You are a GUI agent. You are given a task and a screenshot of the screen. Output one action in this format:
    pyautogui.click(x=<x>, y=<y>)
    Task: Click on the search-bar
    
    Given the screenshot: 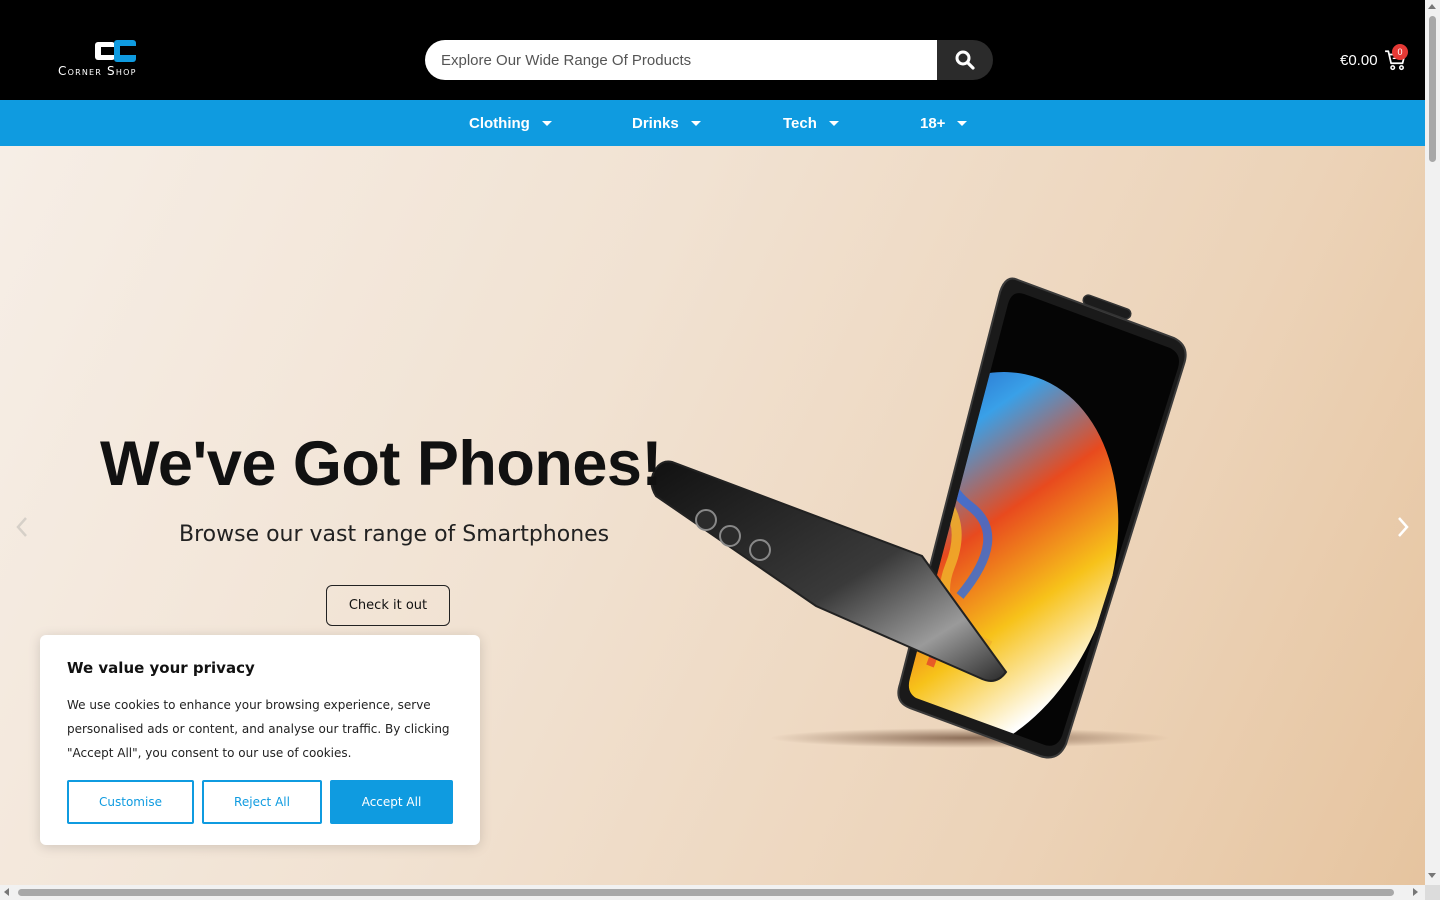 What is the action you would take?
    pyautogui.click(x=709, y=60)
    